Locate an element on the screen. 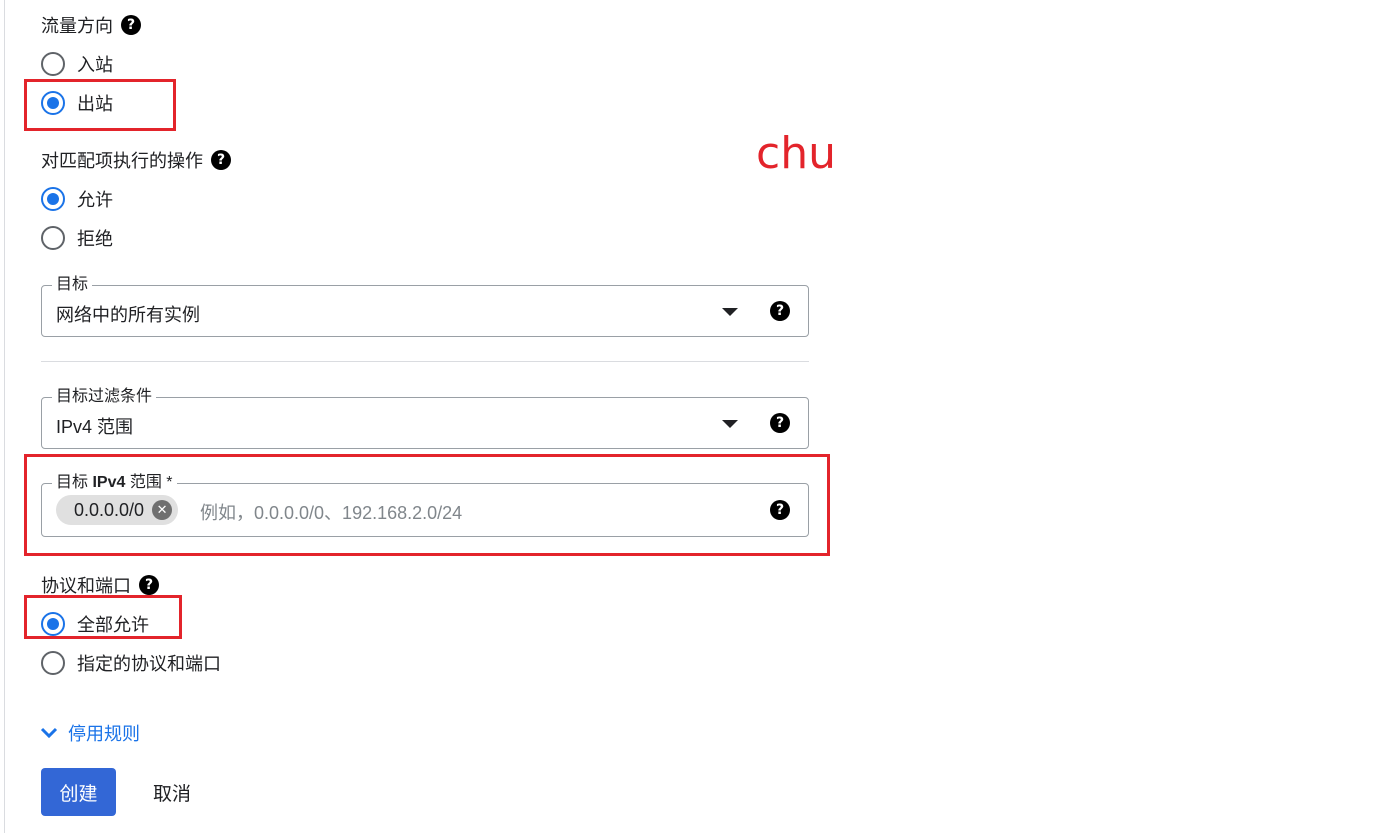  action-on-match-title: 对匹配项执行的操作 ? is located at coordinates (136, 160).